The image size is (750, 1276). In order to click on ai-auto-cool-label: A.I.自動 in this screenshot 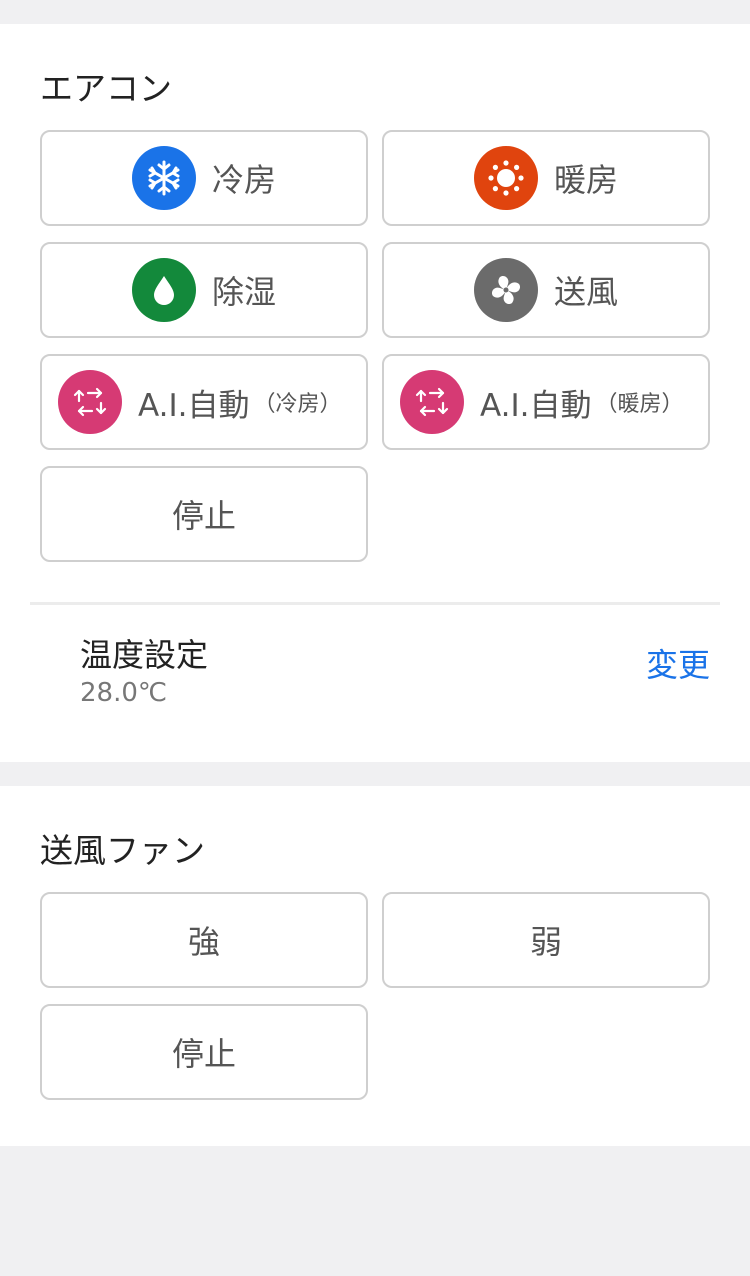, I will do `click(194, 405)`.